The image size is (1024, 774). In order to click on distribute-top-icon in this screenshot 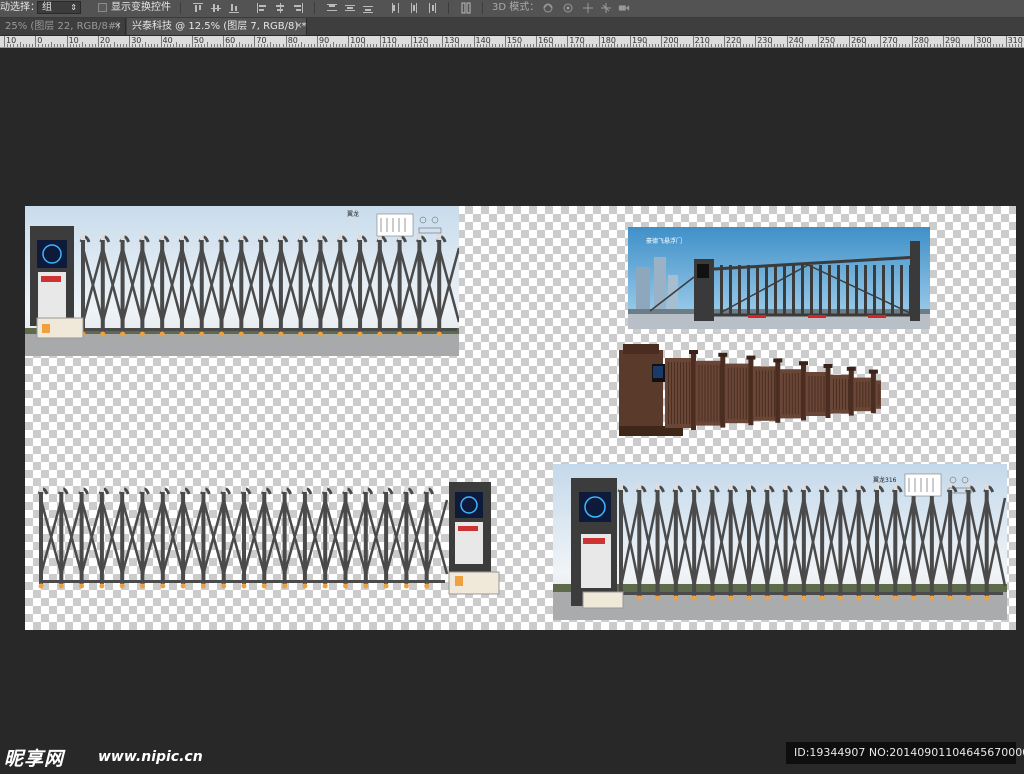, I will do `click(332, 8)`.